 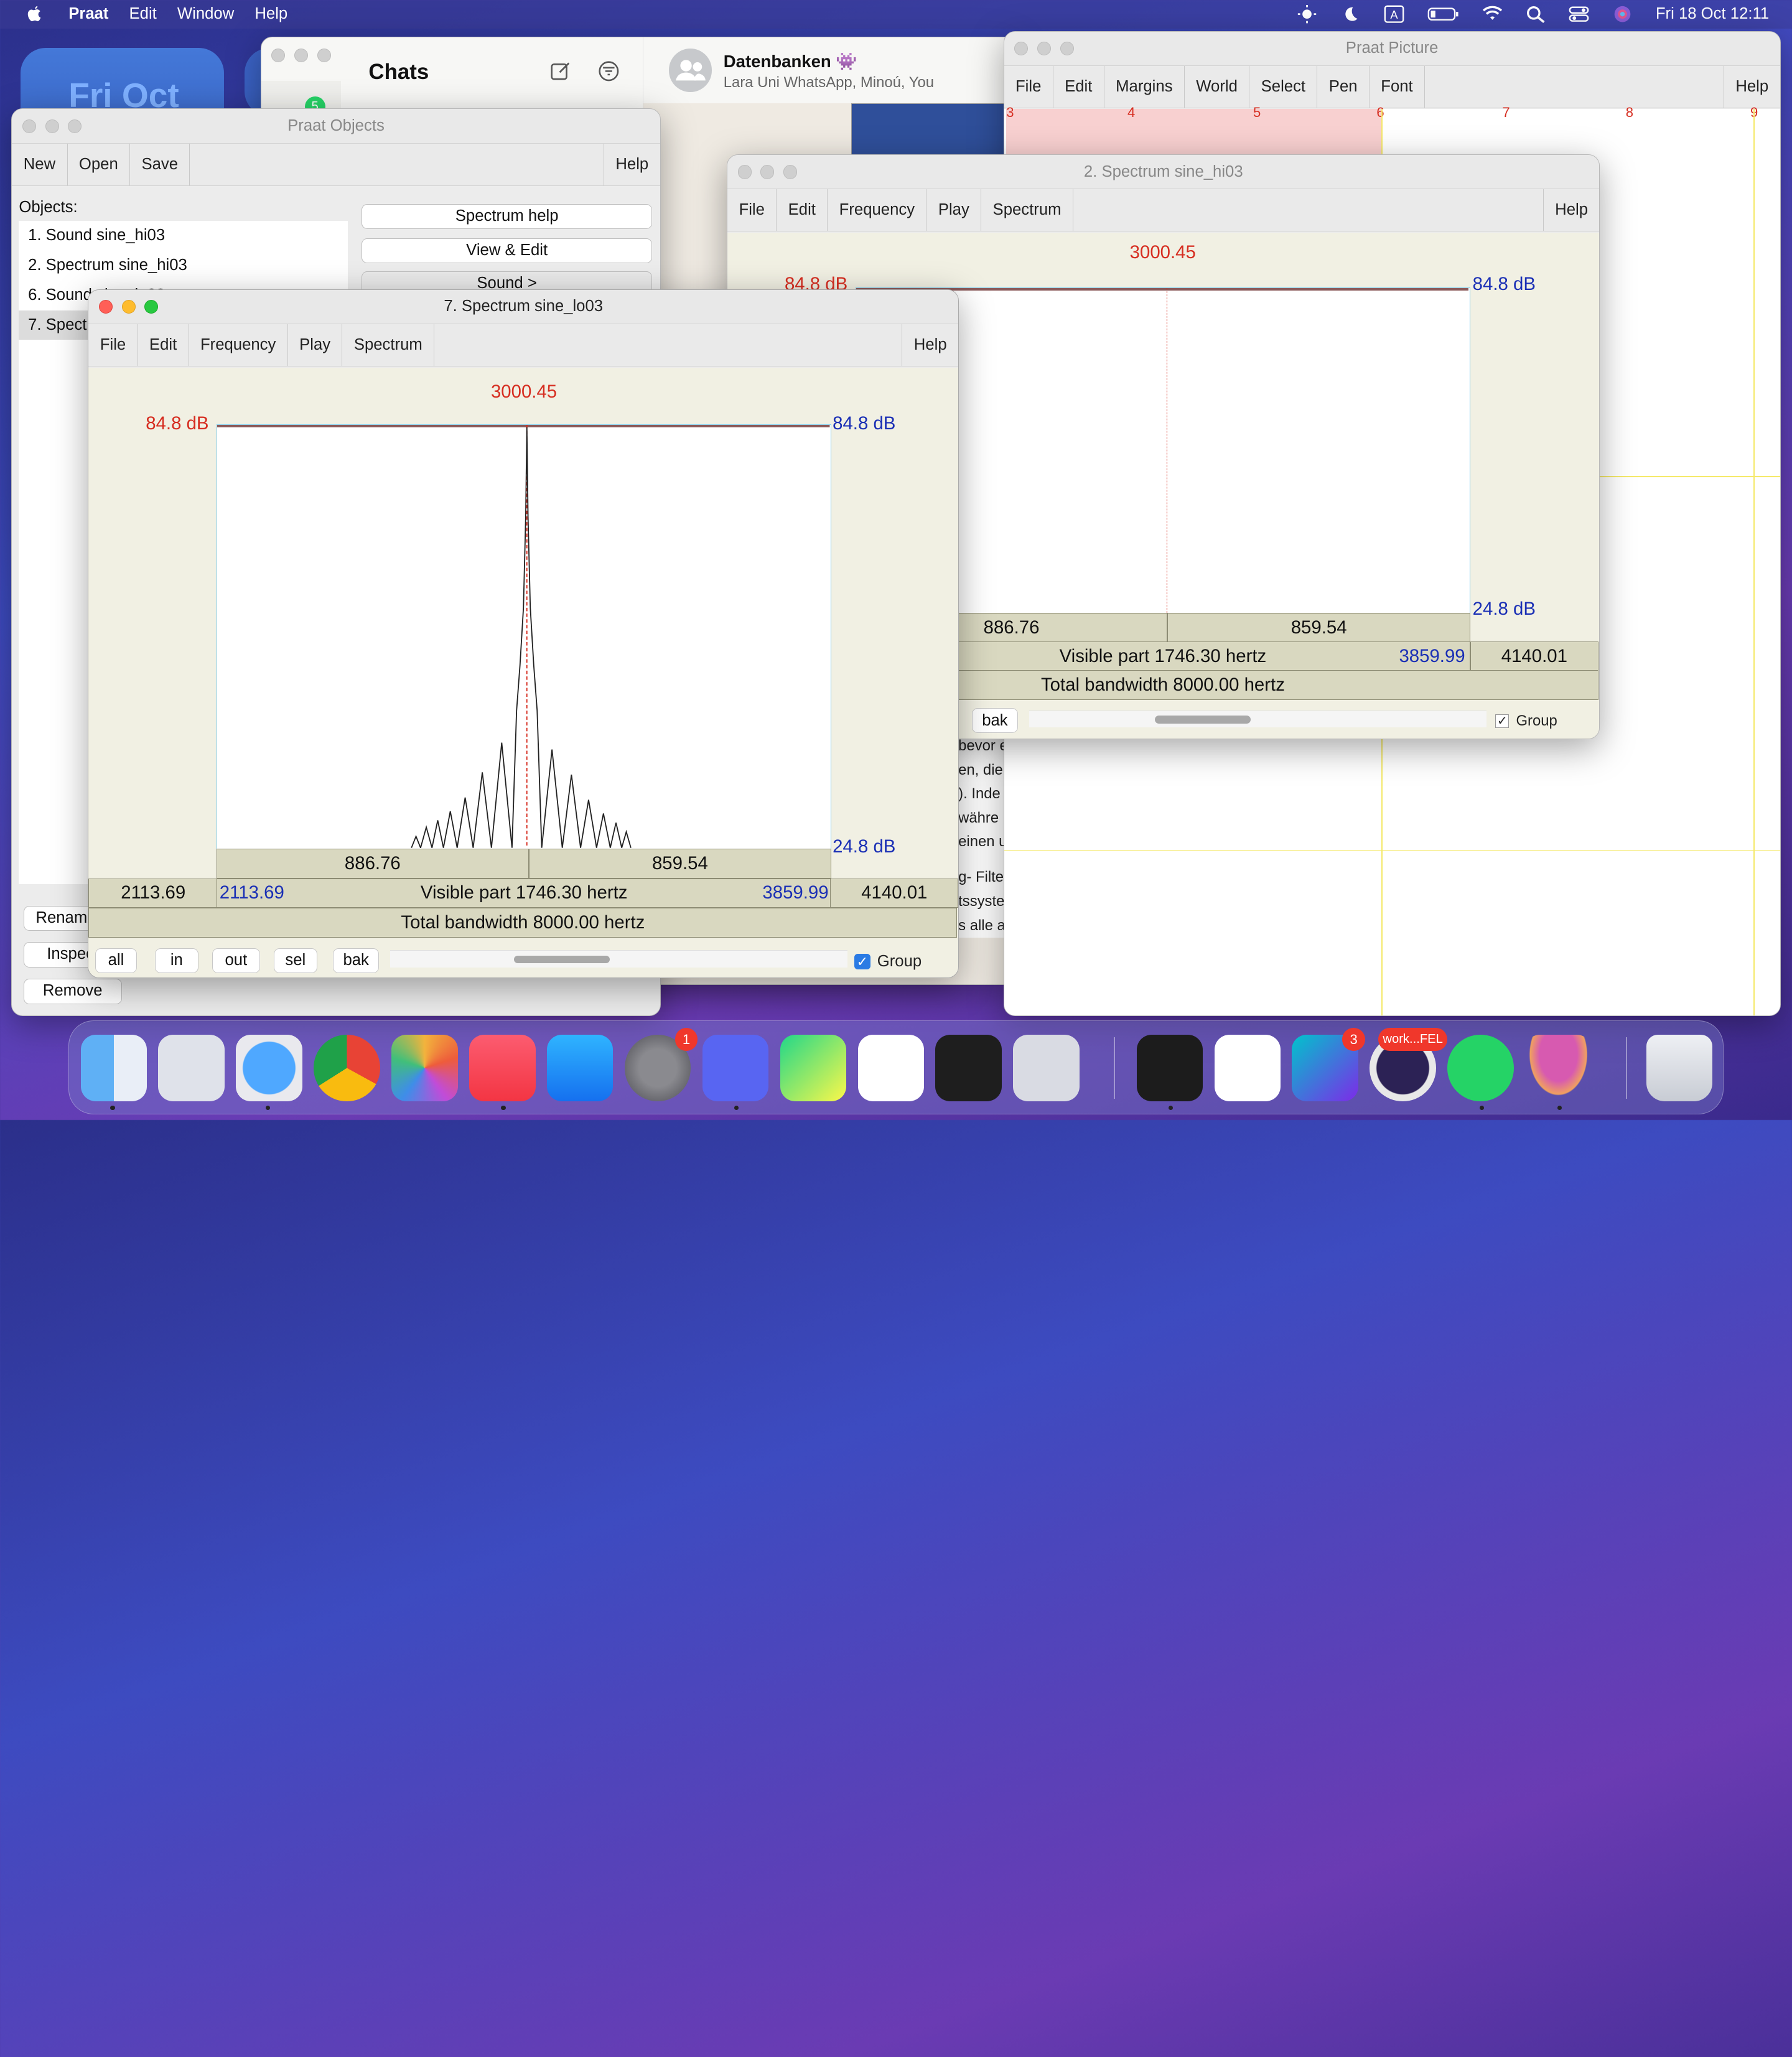 I want to click on chrome-icon, so click(x=347, y=1068).